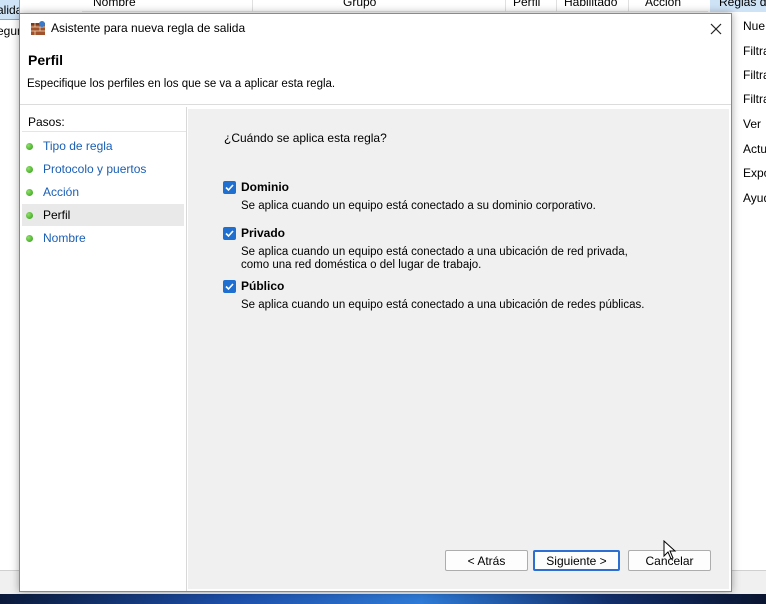  I want to click on taskbar, so click(383, 599).